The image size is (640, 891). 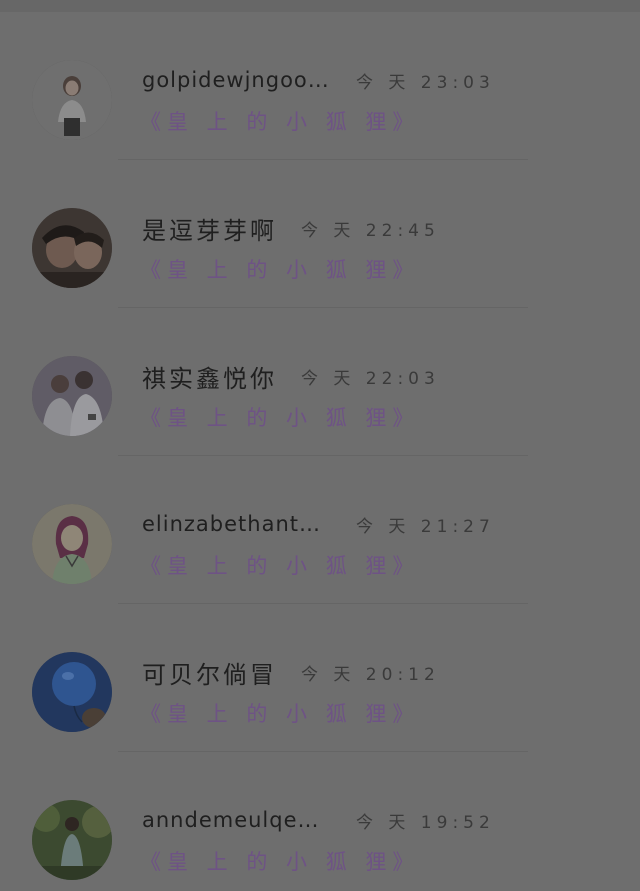 I want to click on girl-photo-avatar-icon, so click(x=72, y=100).